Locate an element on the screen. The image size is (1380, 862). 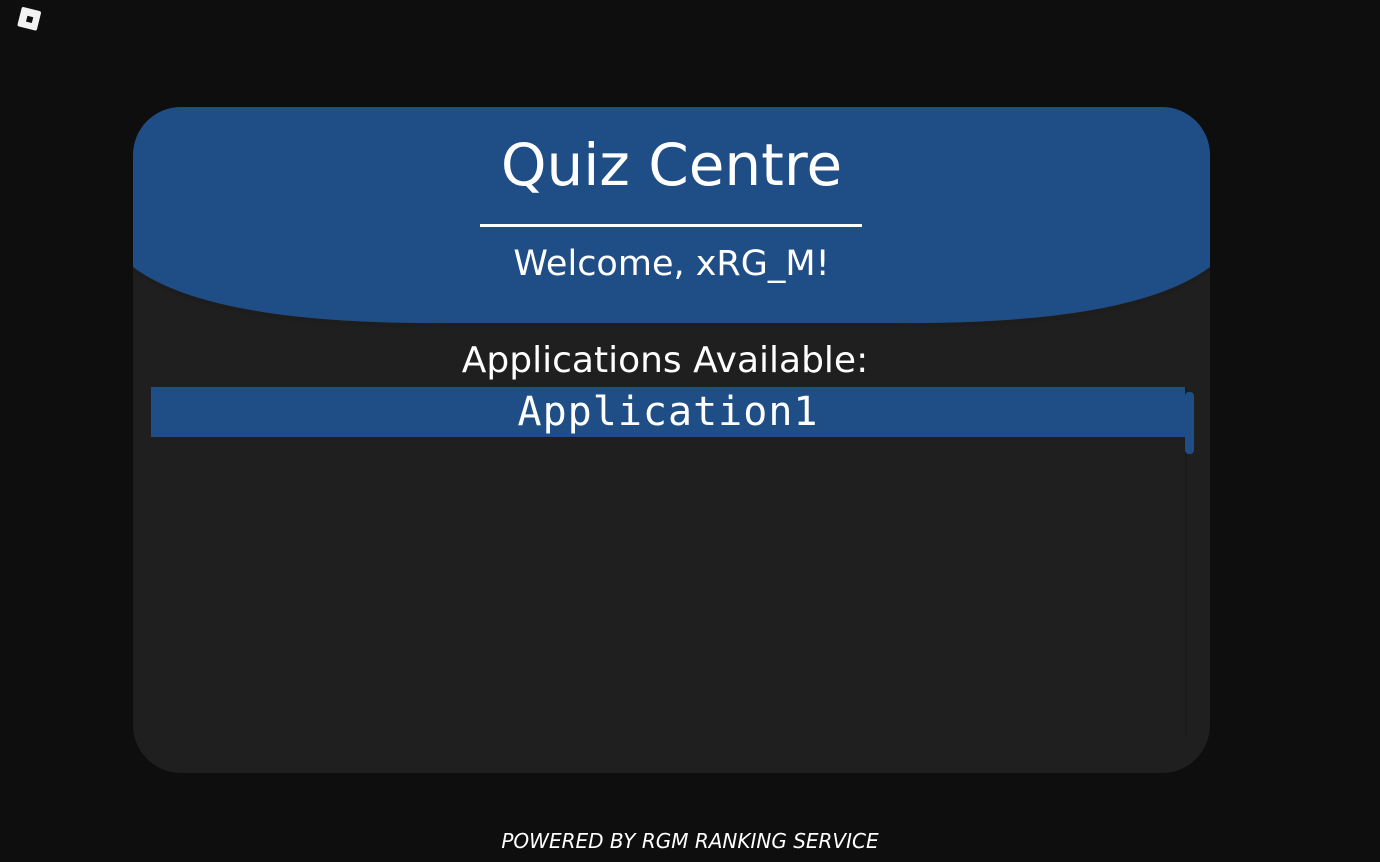
title-divider is located at coordinates (671, 225).